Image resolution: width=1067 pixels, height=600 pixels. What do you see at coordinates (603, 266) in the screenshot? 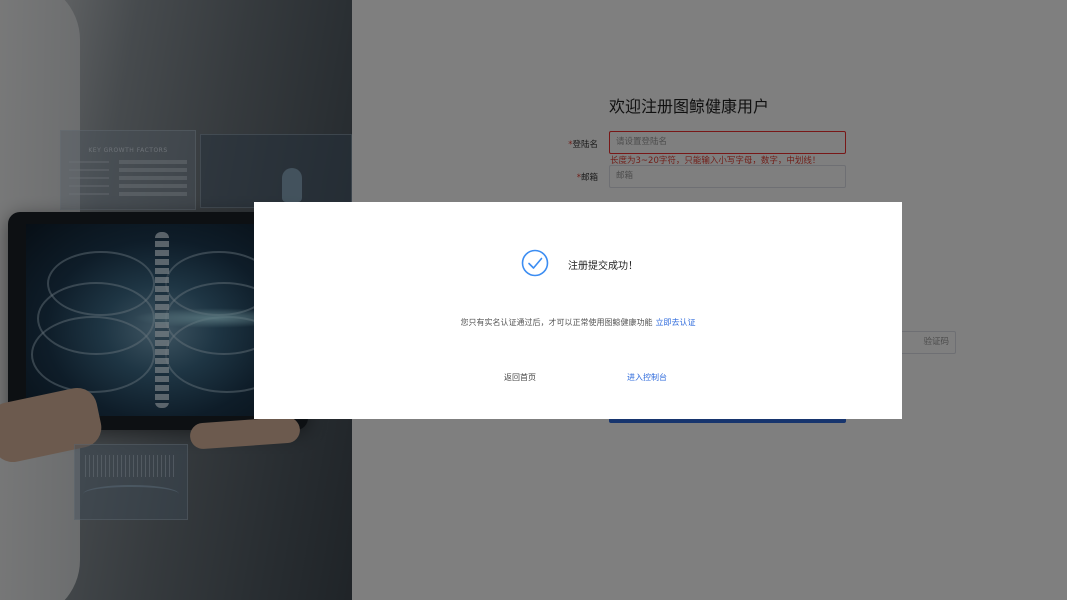
I see `dialog-title: 注册提交成功！` at bounding box center [603, 266].